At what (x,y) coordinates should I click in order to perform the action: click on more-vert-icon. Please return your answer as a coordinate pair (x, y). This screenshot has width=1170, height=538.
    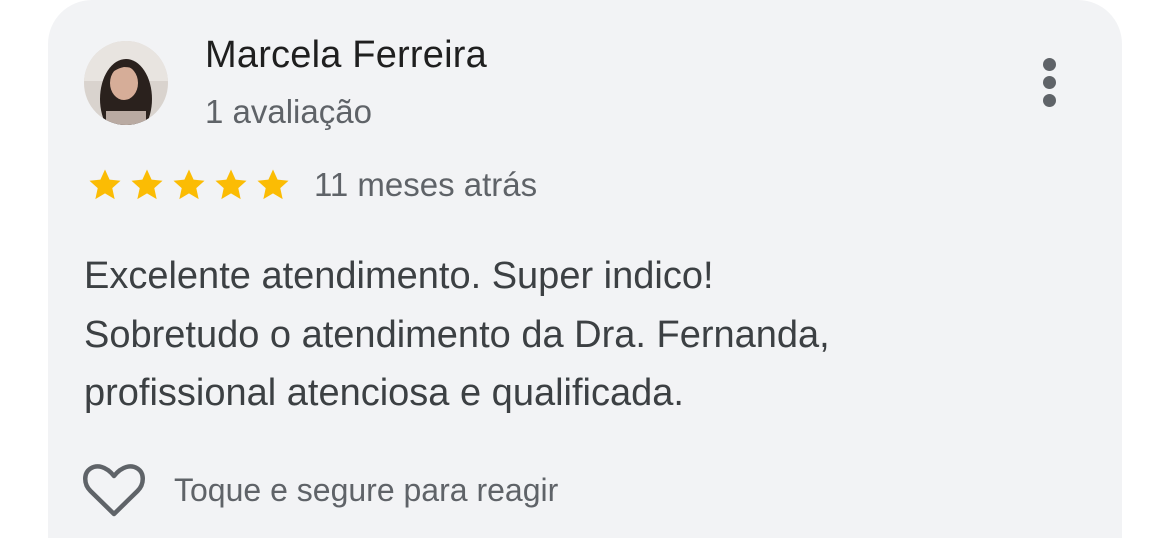
    Looking at the image, I should click on (1049, 64).